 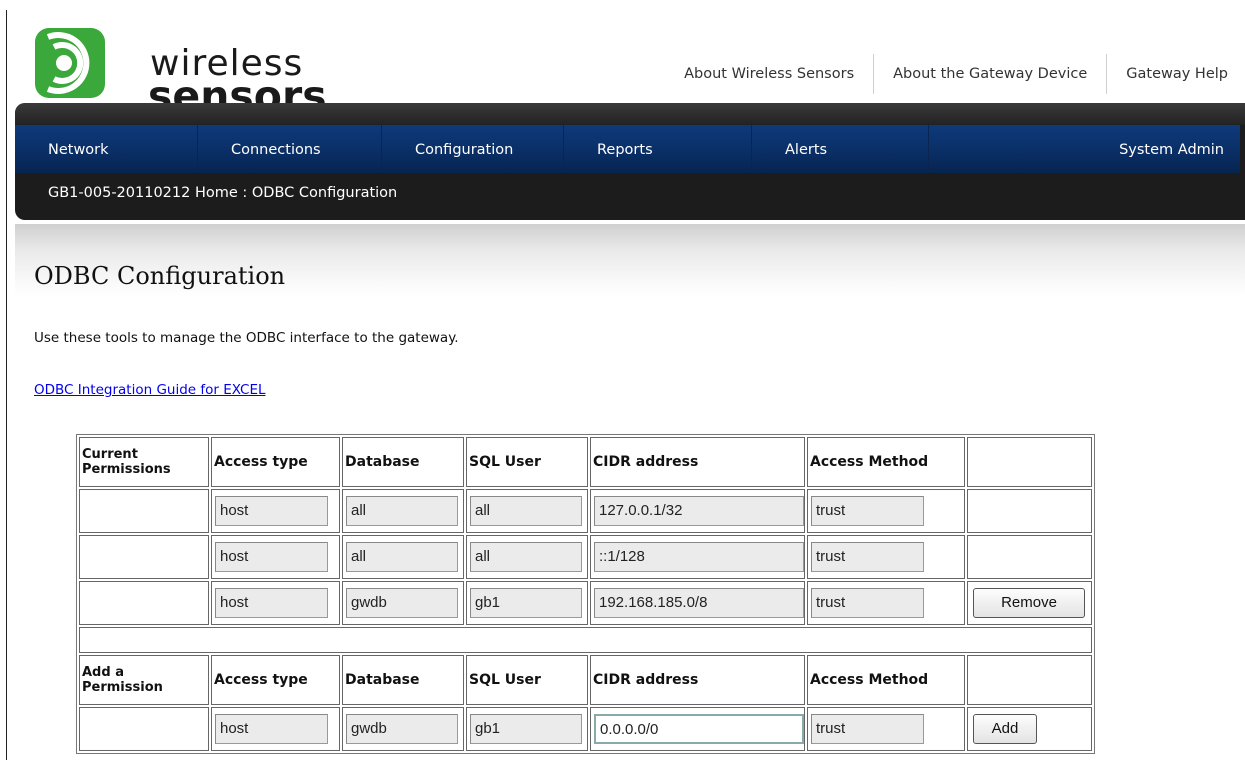 I want to click on table-row: host all all 127.0.0.1/32 trust, so click(x=585, y=511).